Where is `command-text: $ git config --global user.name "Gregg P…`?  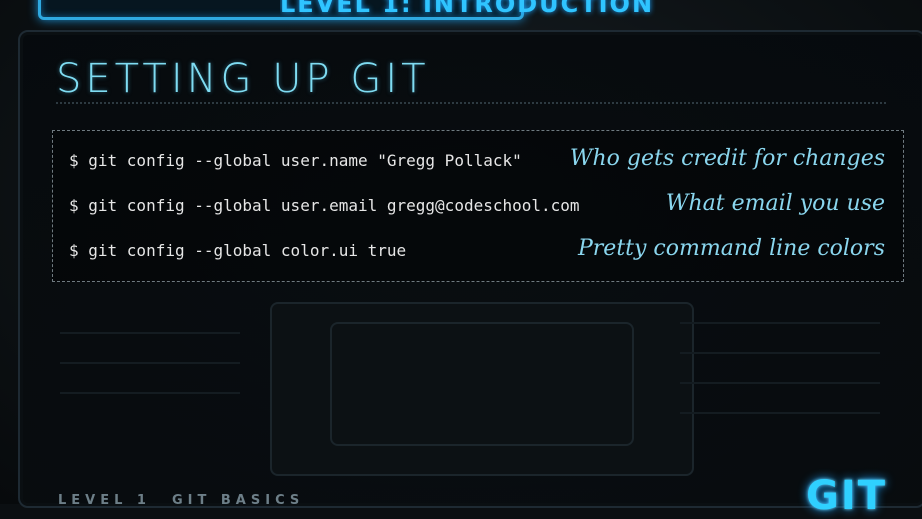 command-text: $ git config --global user.name "Gregg P… is located at coordinates (295, 160).